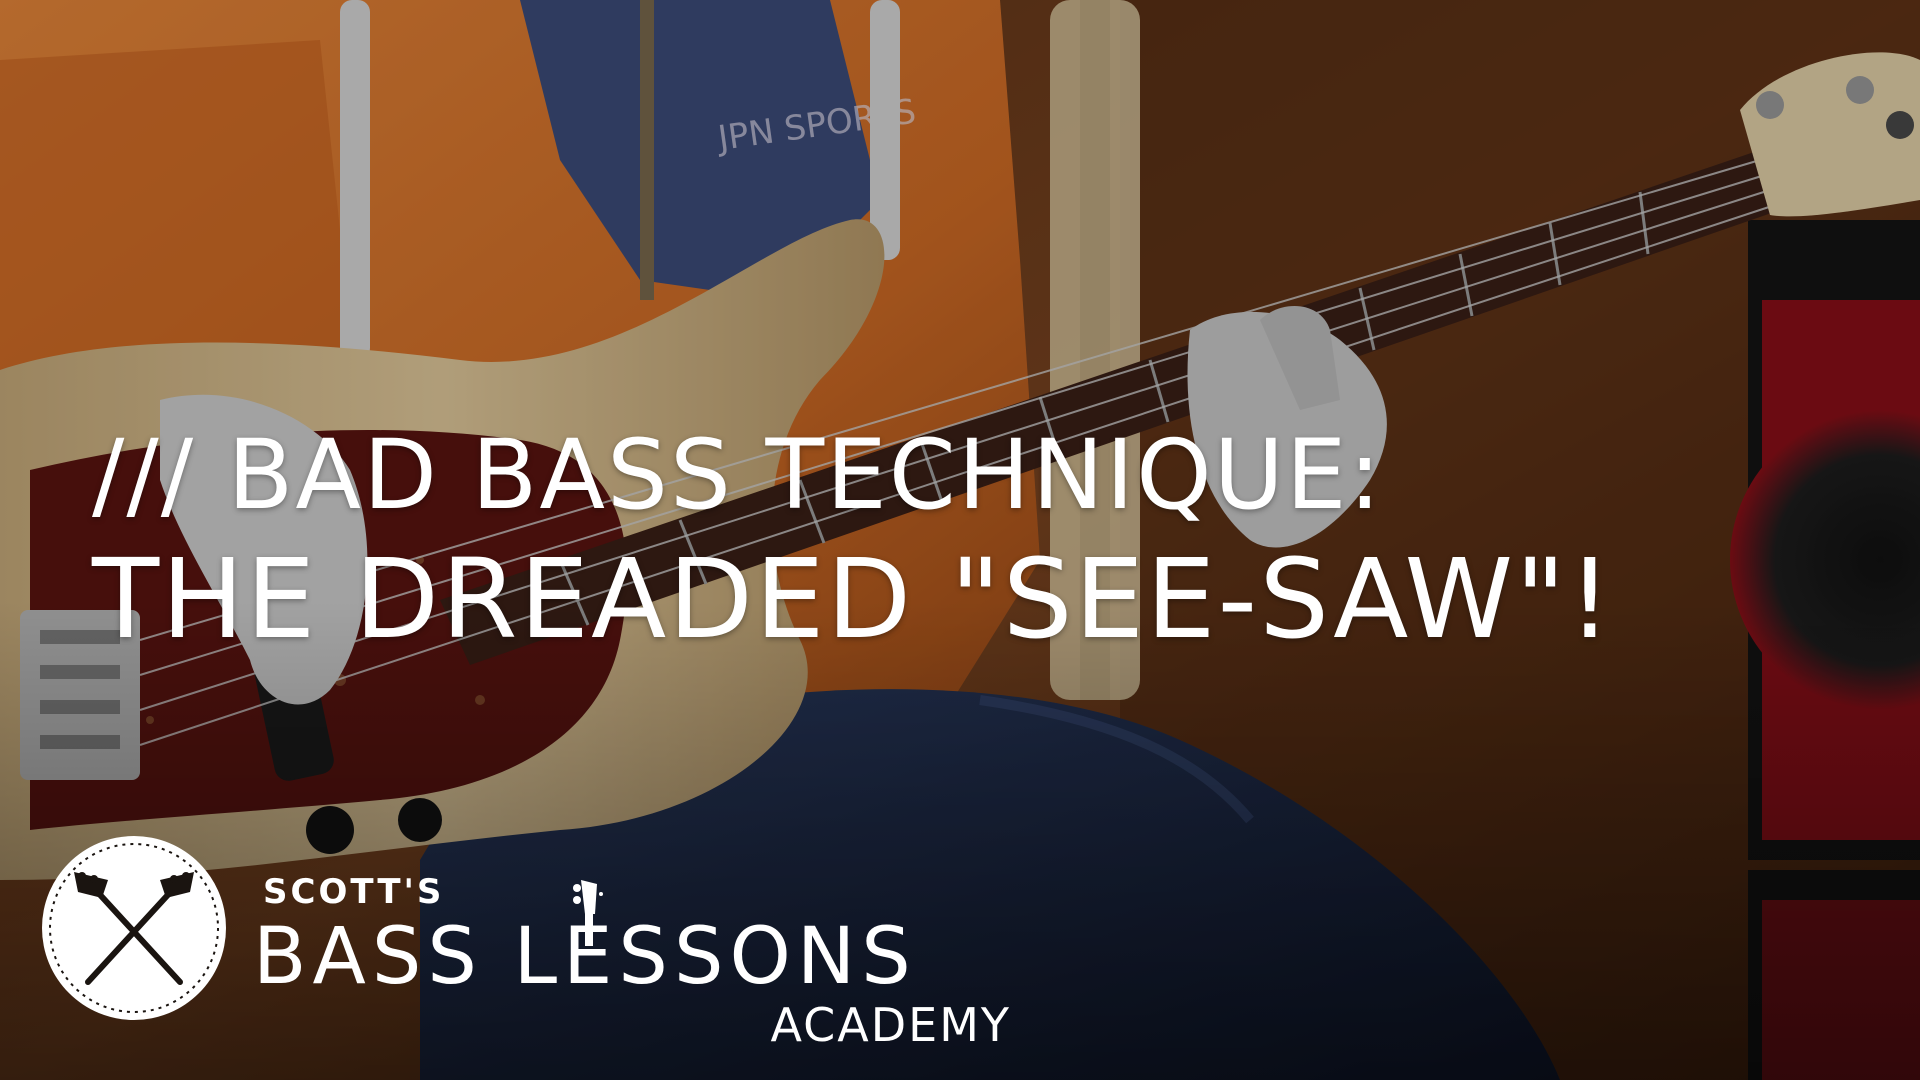  Describe the element at coordinates (853, 599) in the screenshot. I see `title-line-2: THE DREADED "SEE-SAW"!` at that location.